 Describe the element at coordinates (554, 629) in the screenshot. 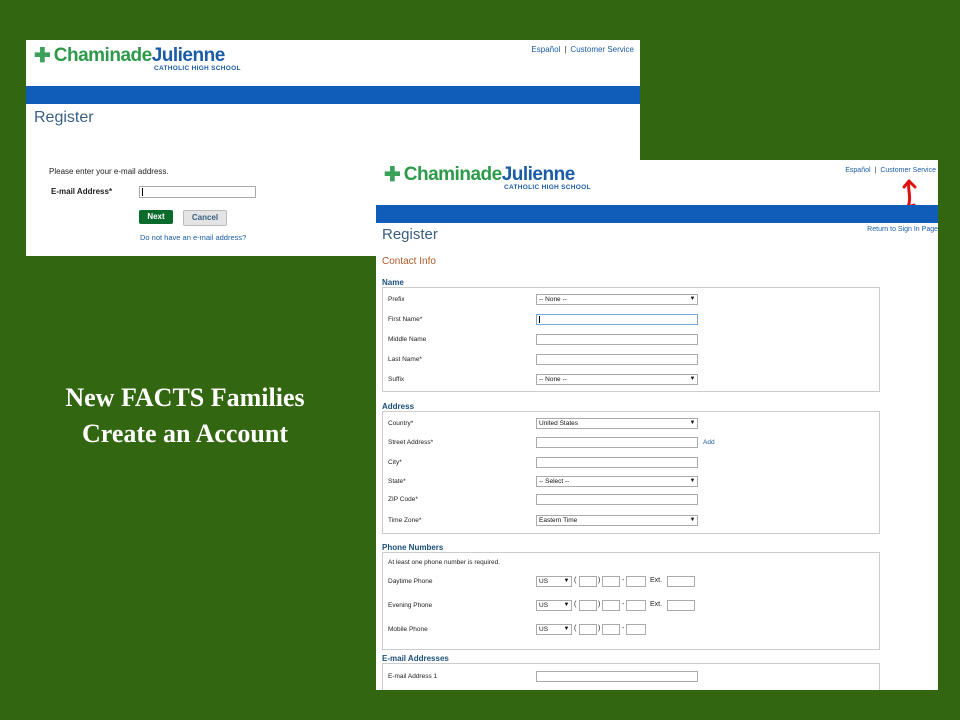

I see `mobile-country-select: US ▼` at that location.